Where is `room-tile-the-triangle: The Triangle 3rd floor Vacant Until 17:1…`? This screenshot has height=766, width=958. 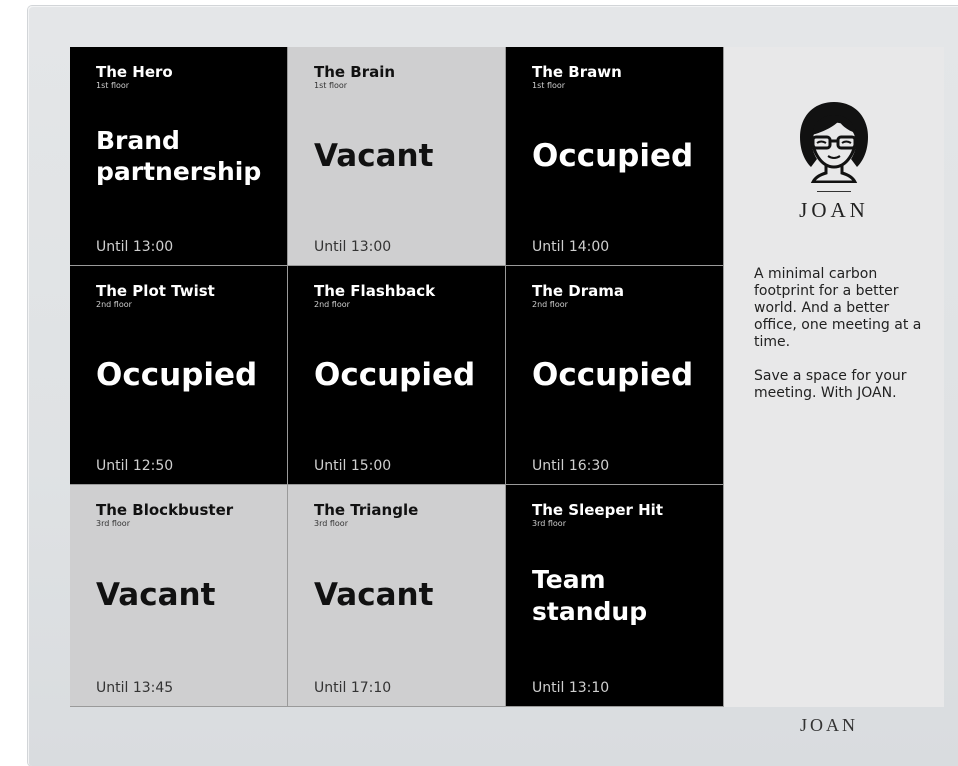
room-tile-the-triangle: The Triangle 3rd floor Vacant Until 17:1… is located at coordinates (397, 596).